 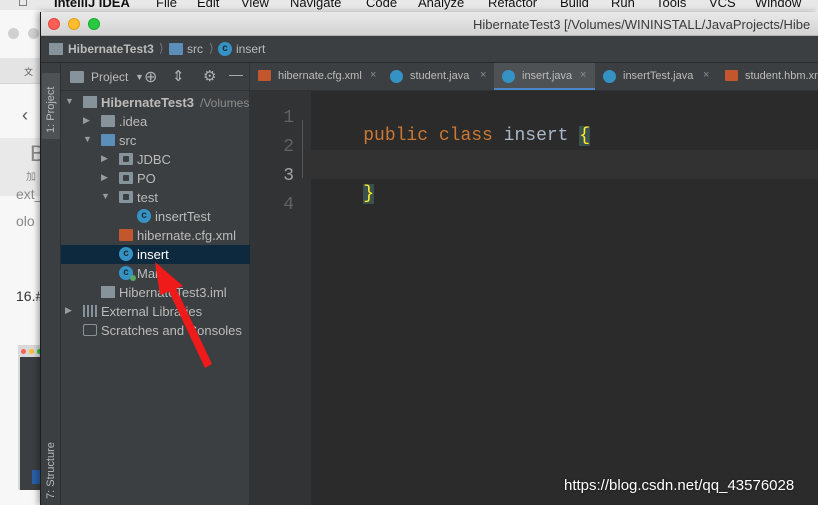 I want to click on menu-navigate: Navigate, so click(x=315, y=5).